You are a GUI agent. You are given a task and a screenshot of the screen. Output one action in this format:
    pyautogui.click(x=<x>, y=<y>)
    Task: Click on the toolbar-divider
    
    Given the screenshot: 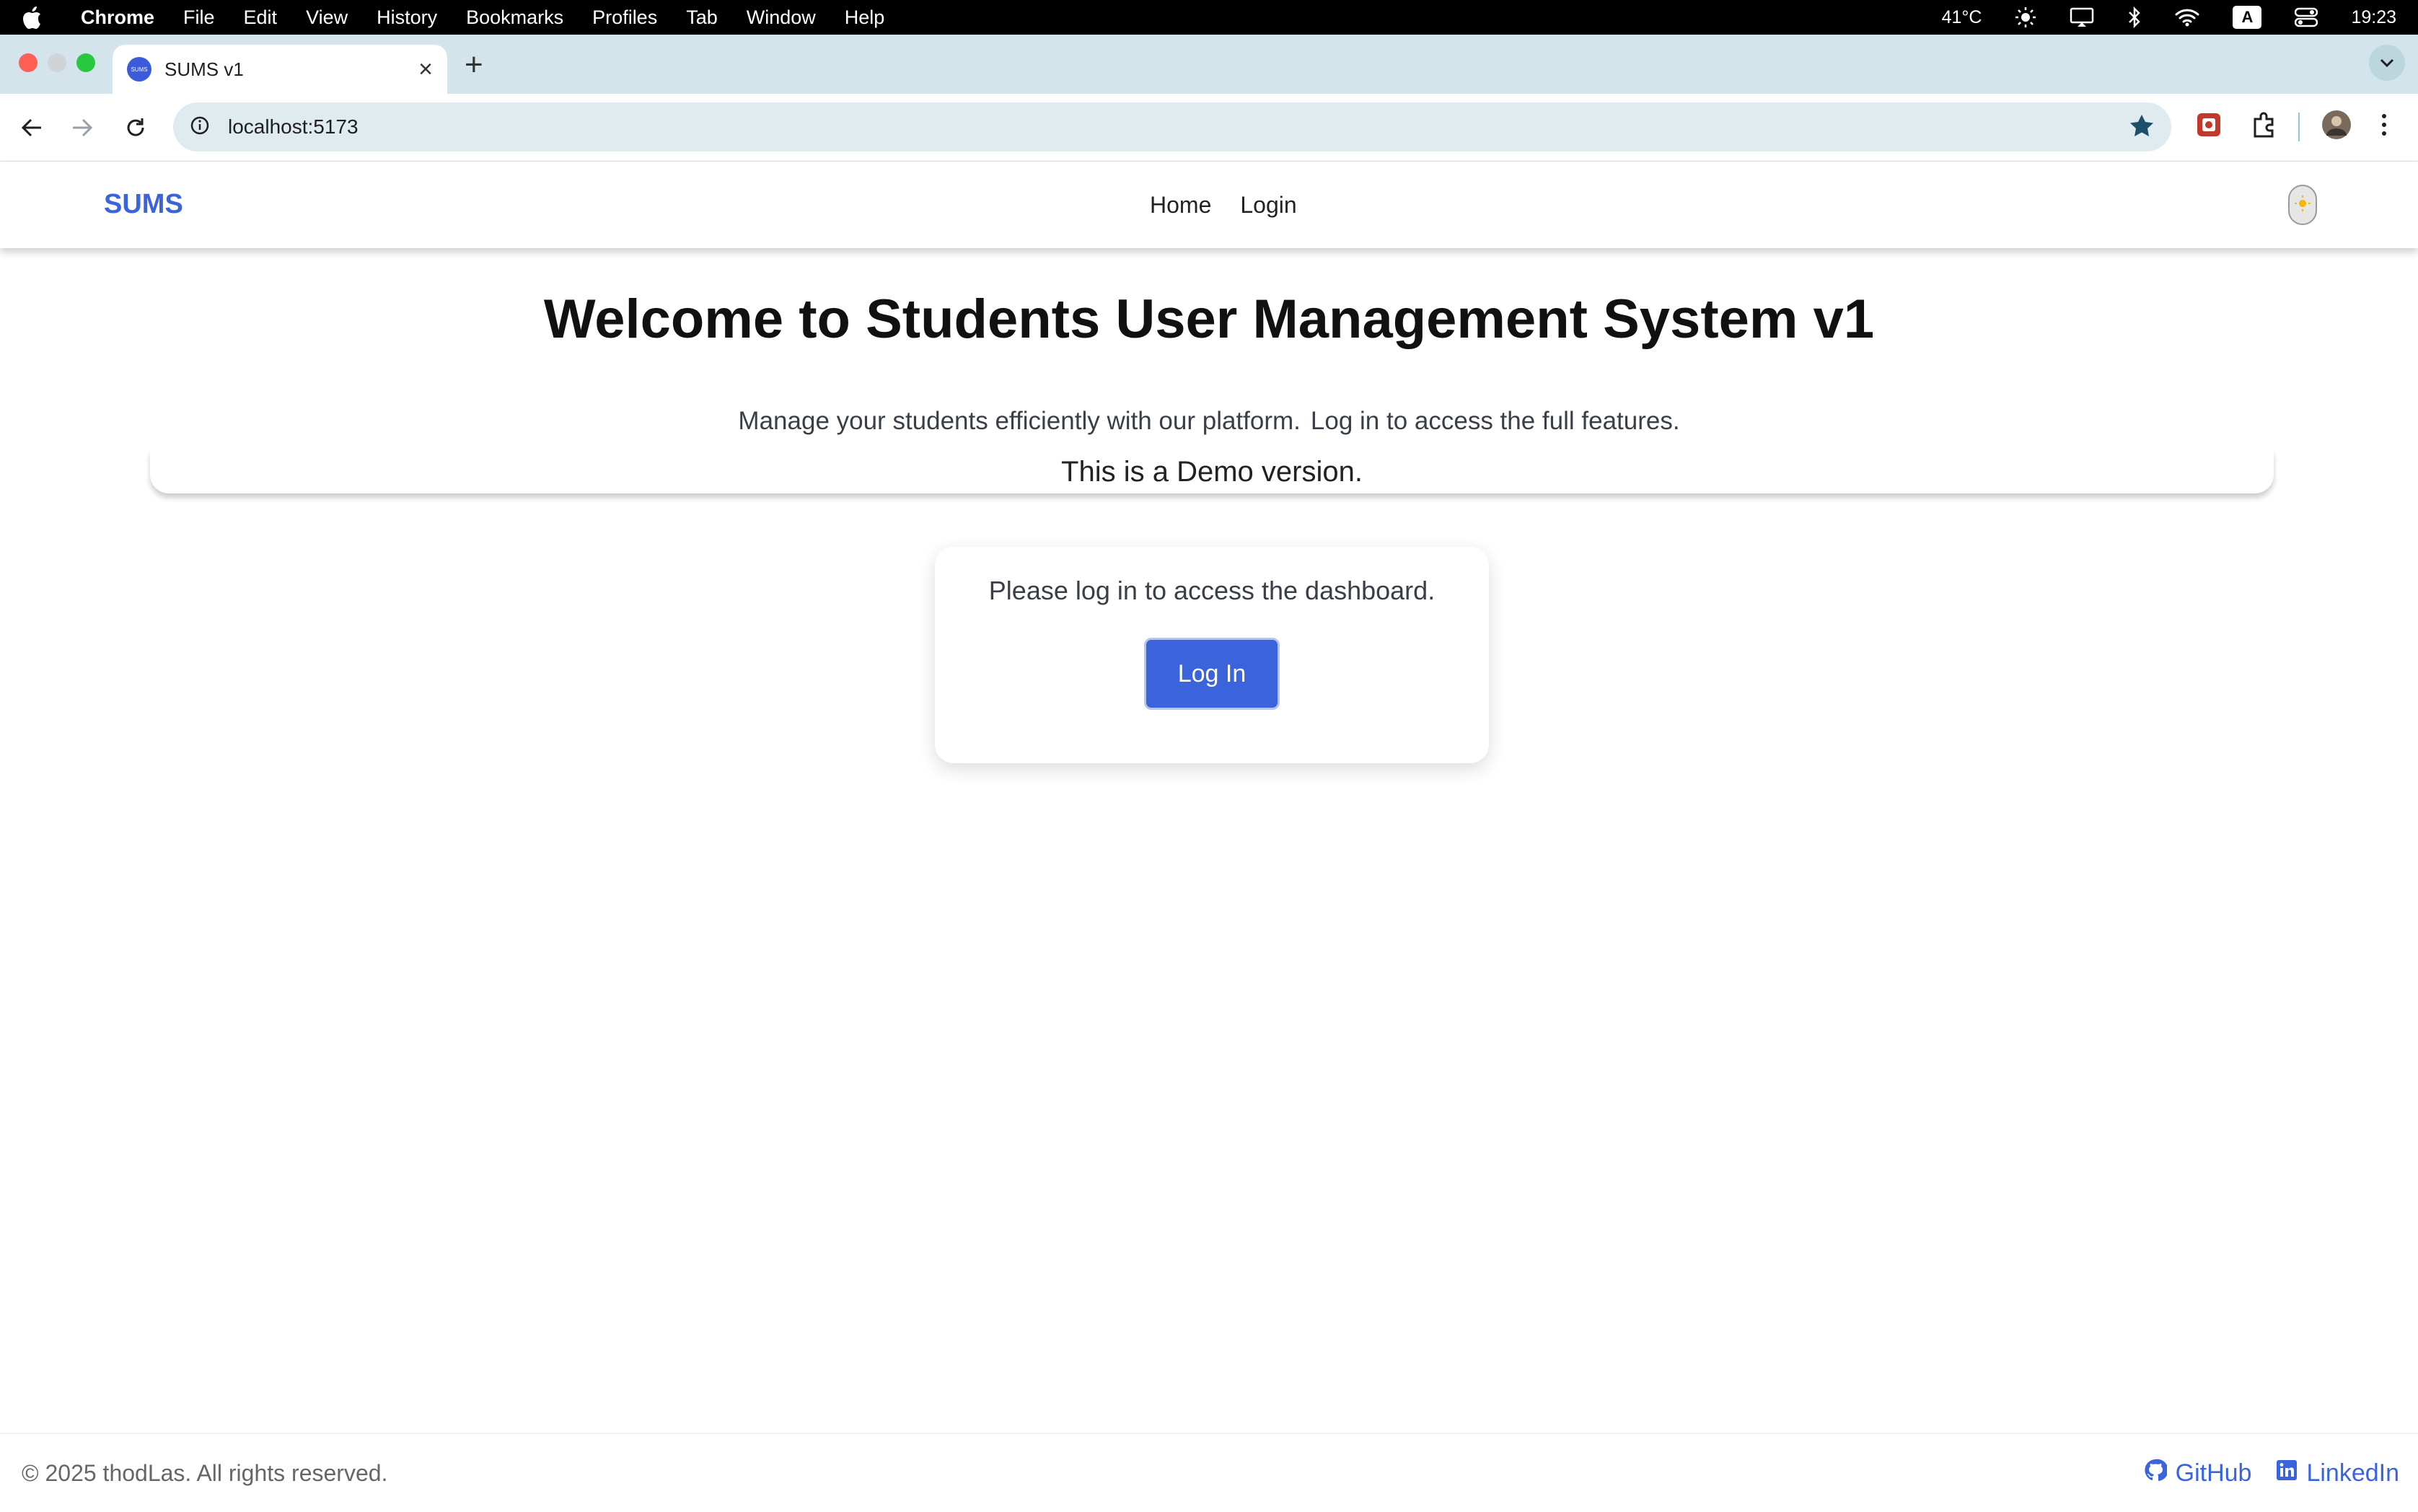 What is the action you would take?
    pyautogui.click(x=2299, y=126)
    